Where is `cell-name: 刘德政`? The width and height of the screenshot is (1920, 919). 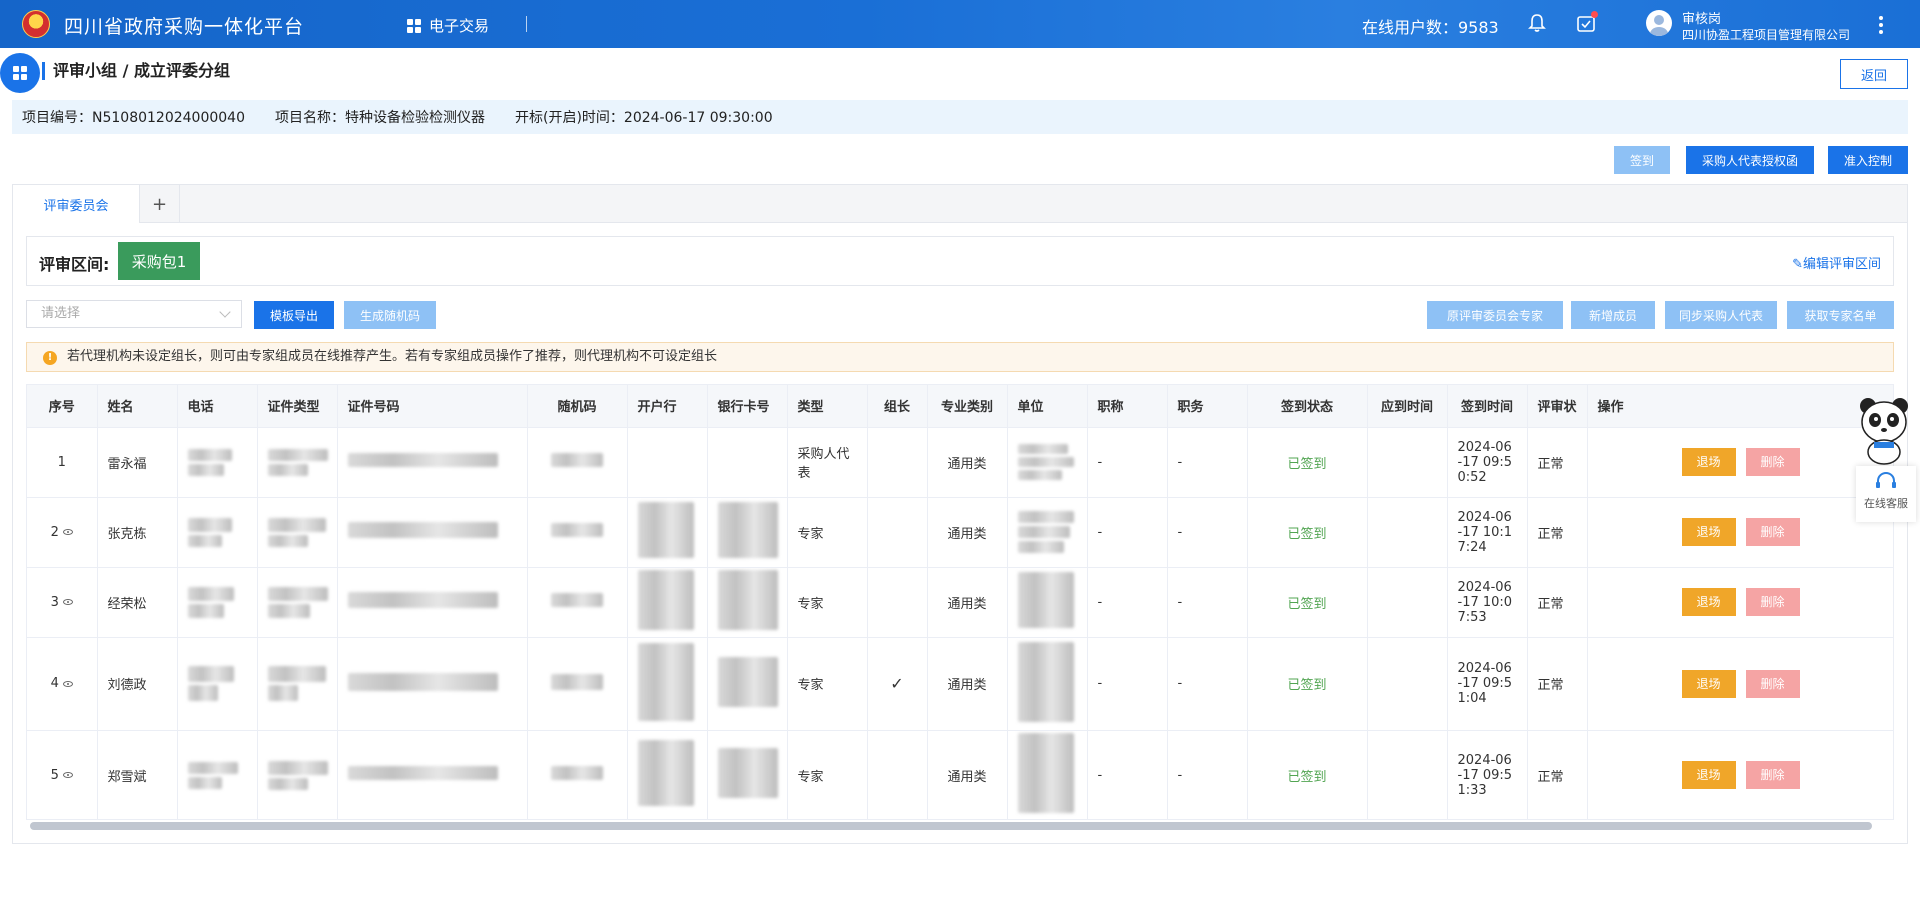 cell-name: 刘德政 is located at coordinates (137, 684).